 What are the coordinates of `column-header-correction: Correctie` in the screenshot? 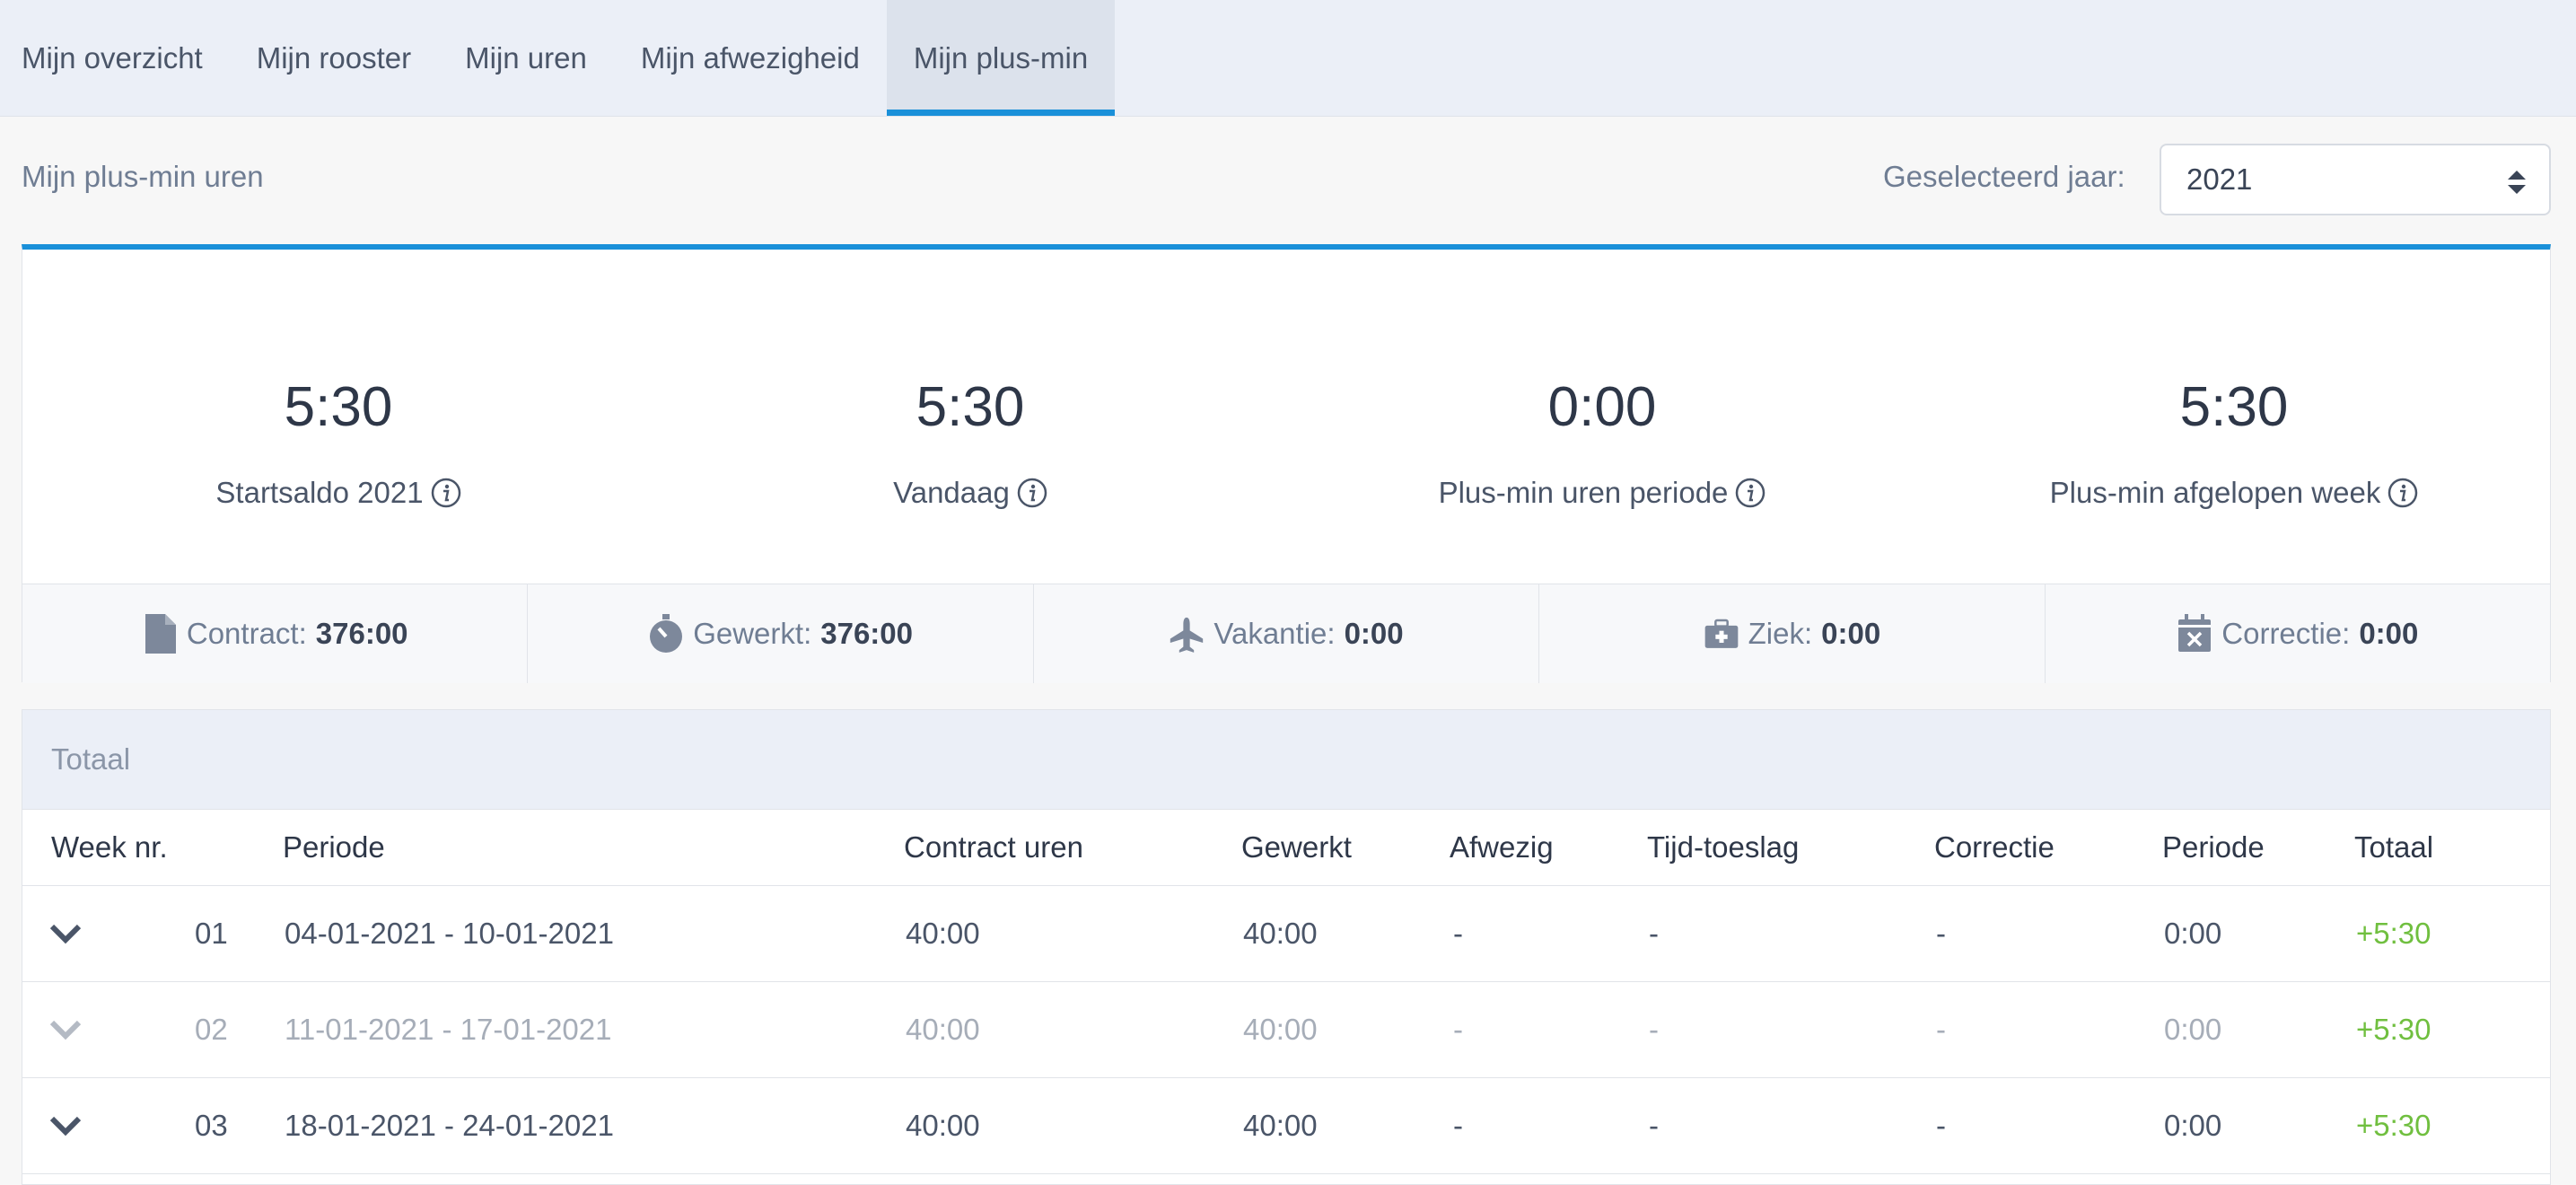 It's located at (1994, 847).